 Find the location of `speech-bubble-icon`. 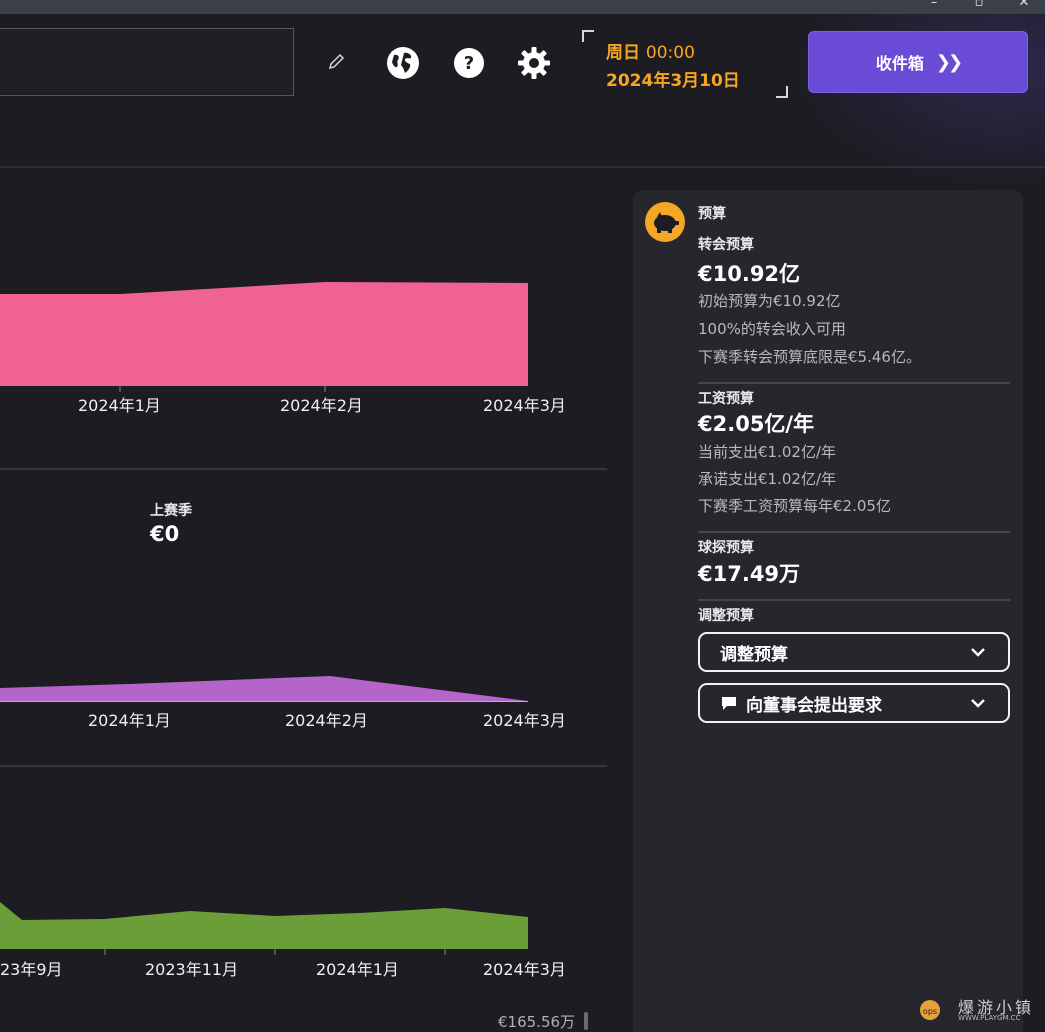

speech-bubble-icon is located at coordinates (729, 703).